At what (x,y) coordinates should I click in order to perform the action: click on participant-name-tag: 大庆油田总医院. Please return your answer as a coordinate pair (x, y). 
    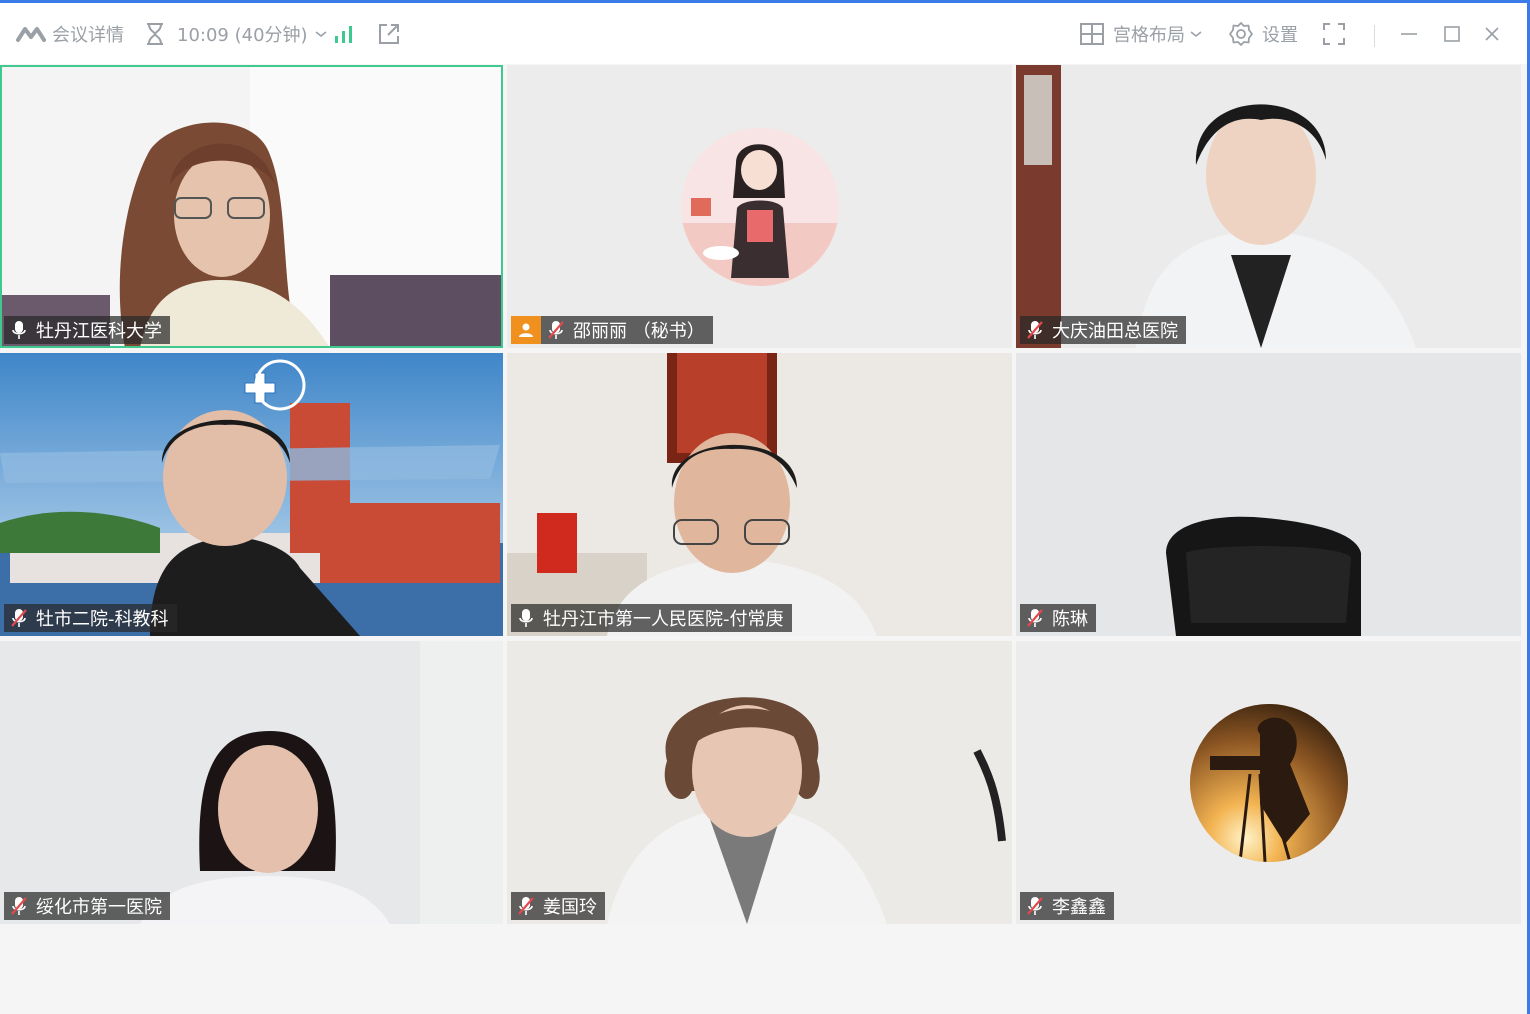
    Looking at the image, I should click on (1103, 330).